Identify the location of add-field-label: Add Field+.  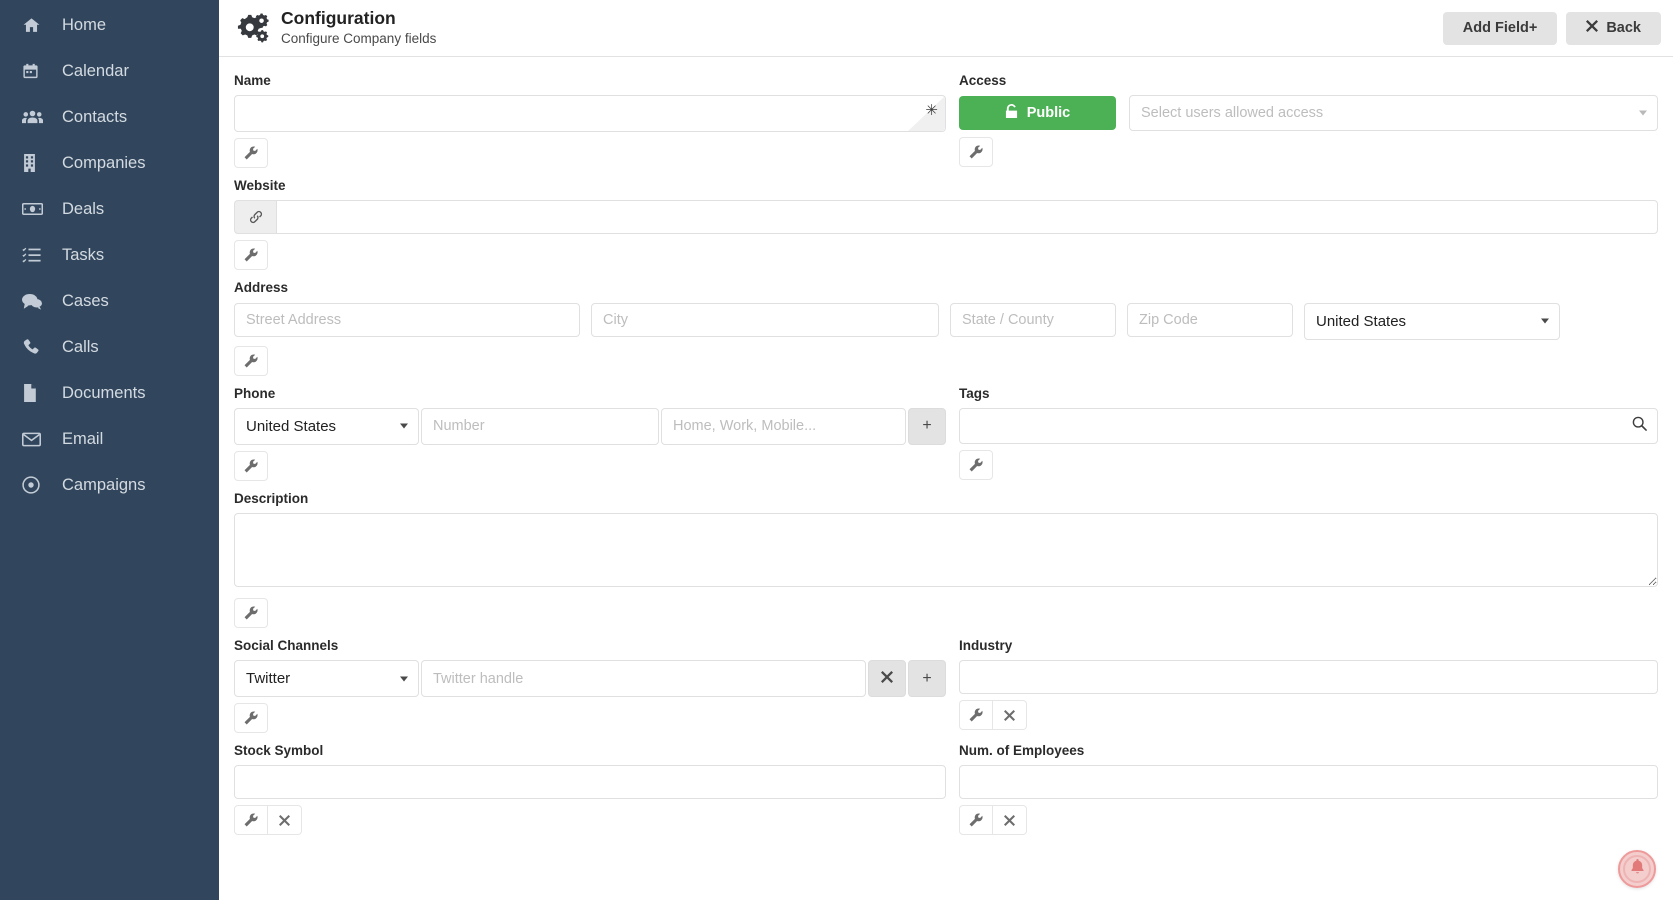
(1500, 28).